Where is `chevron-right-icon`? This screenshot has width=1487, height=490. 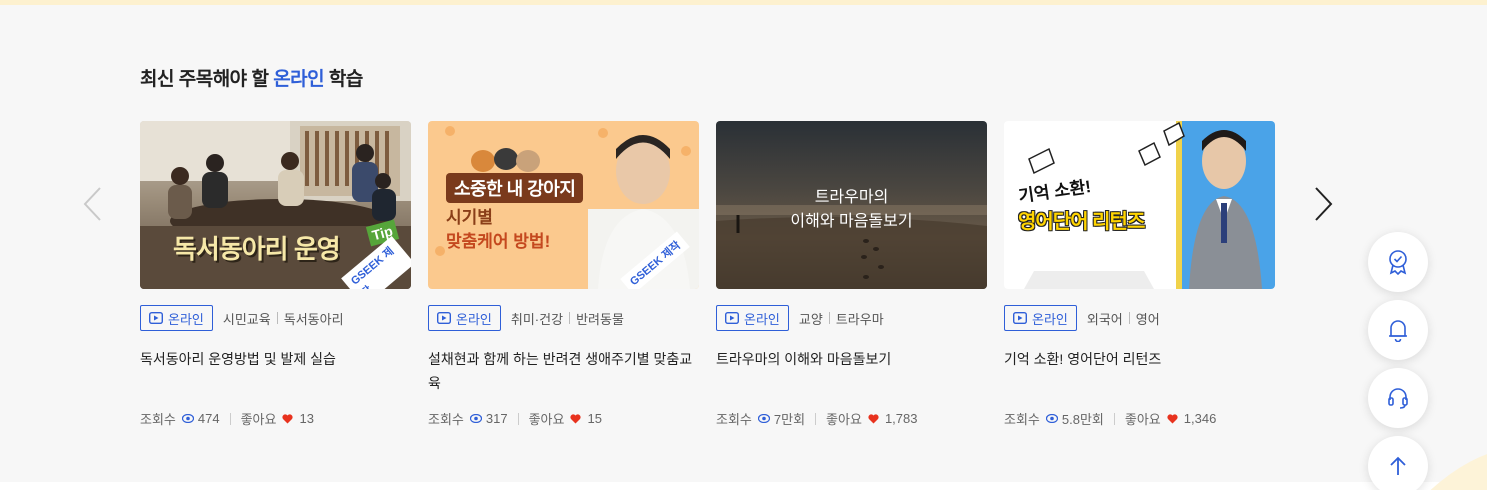
chevron-right-icon is located at coordinates (1324, 204).